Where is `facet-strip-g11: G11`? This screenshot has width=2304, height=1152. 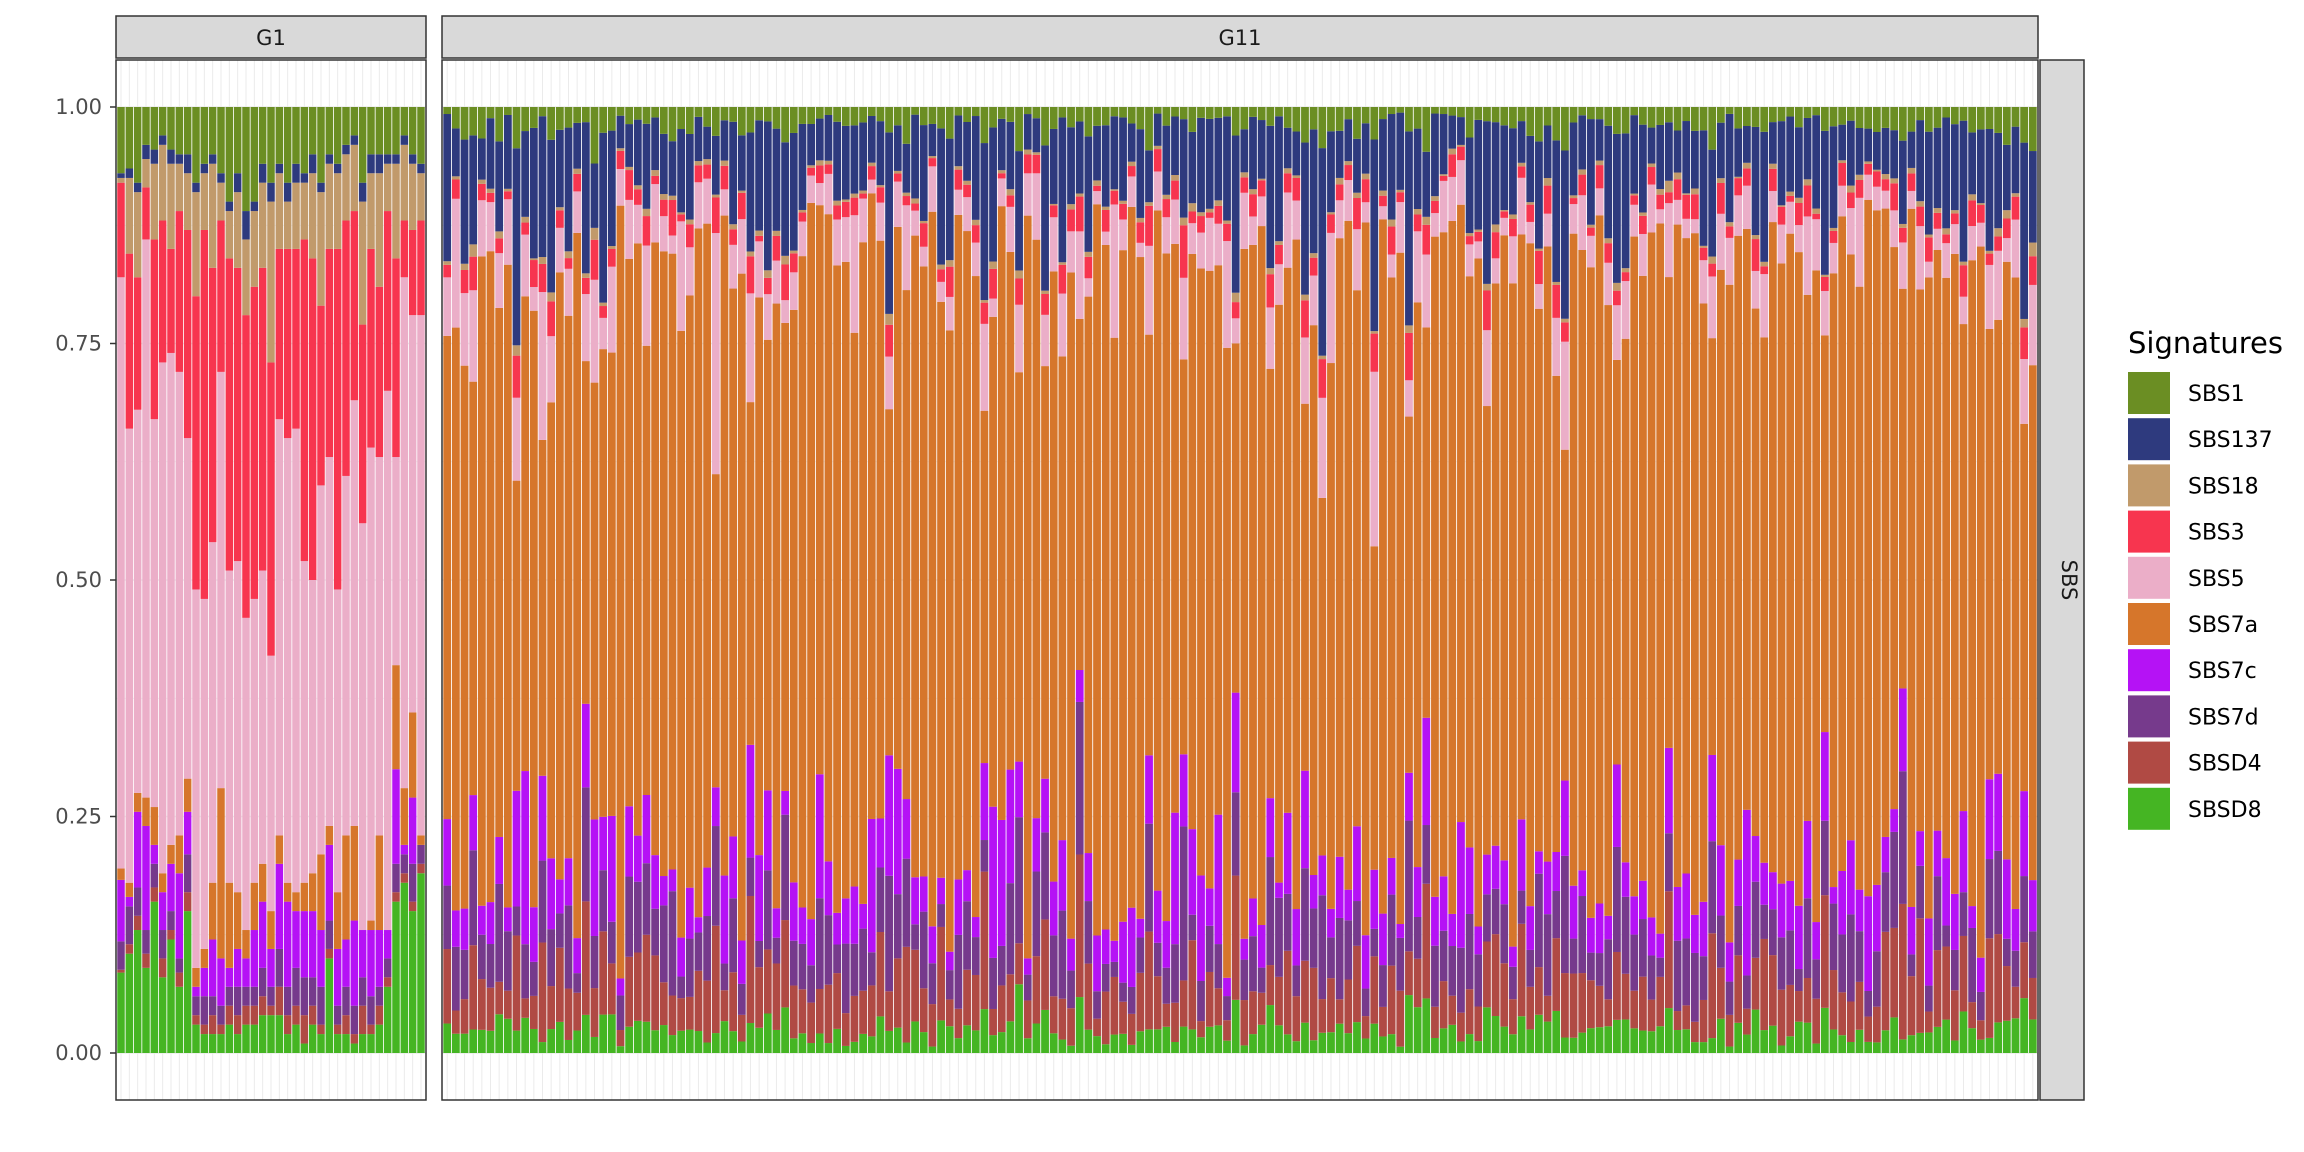 facet-strip-g11: G11 is located at coordinates (1240, 37).